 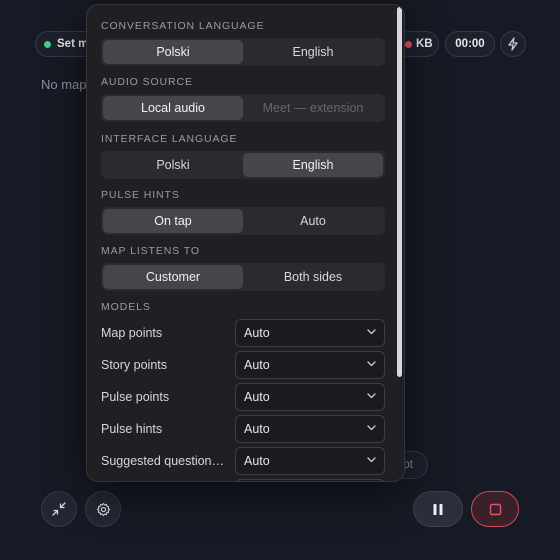 I want to click on gear-icon, so click(x=103, y=509).